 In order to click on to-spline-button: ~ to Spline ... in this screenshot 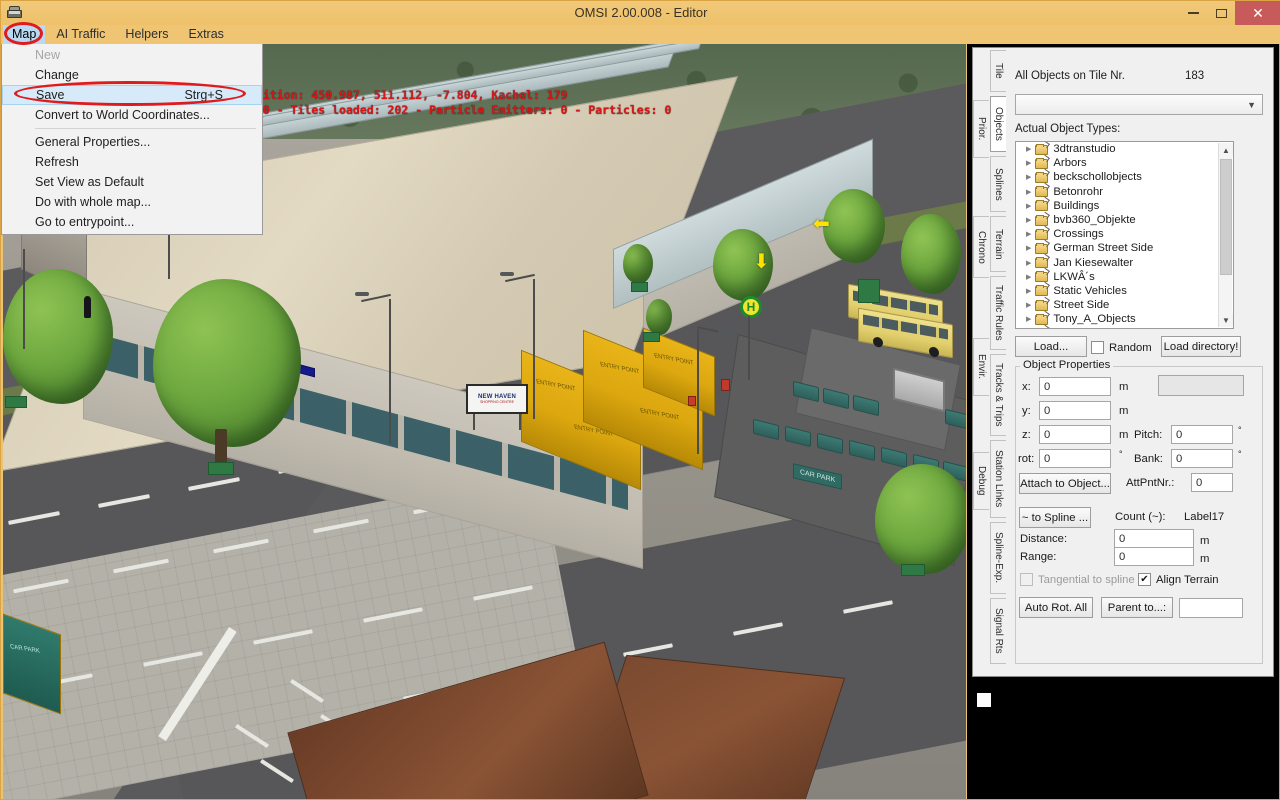, I will do `click(1055, 517)`.